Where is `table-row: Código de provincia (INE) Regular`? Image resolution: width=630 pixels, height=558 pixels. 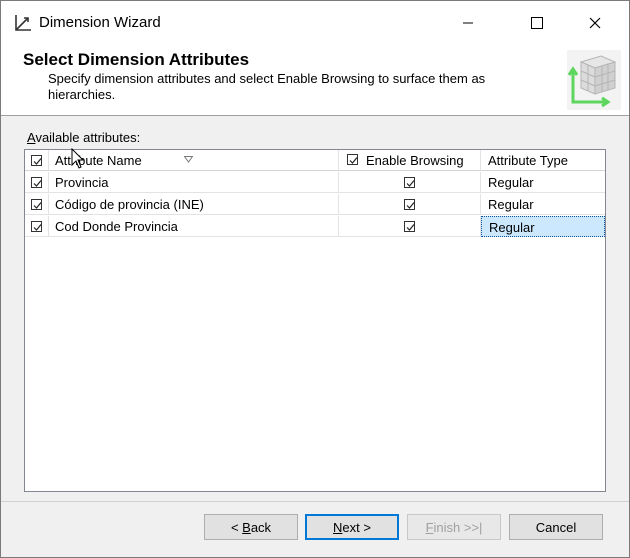 table-row: Código de provincia (INE) Regular is located at coordinates (315, 205).